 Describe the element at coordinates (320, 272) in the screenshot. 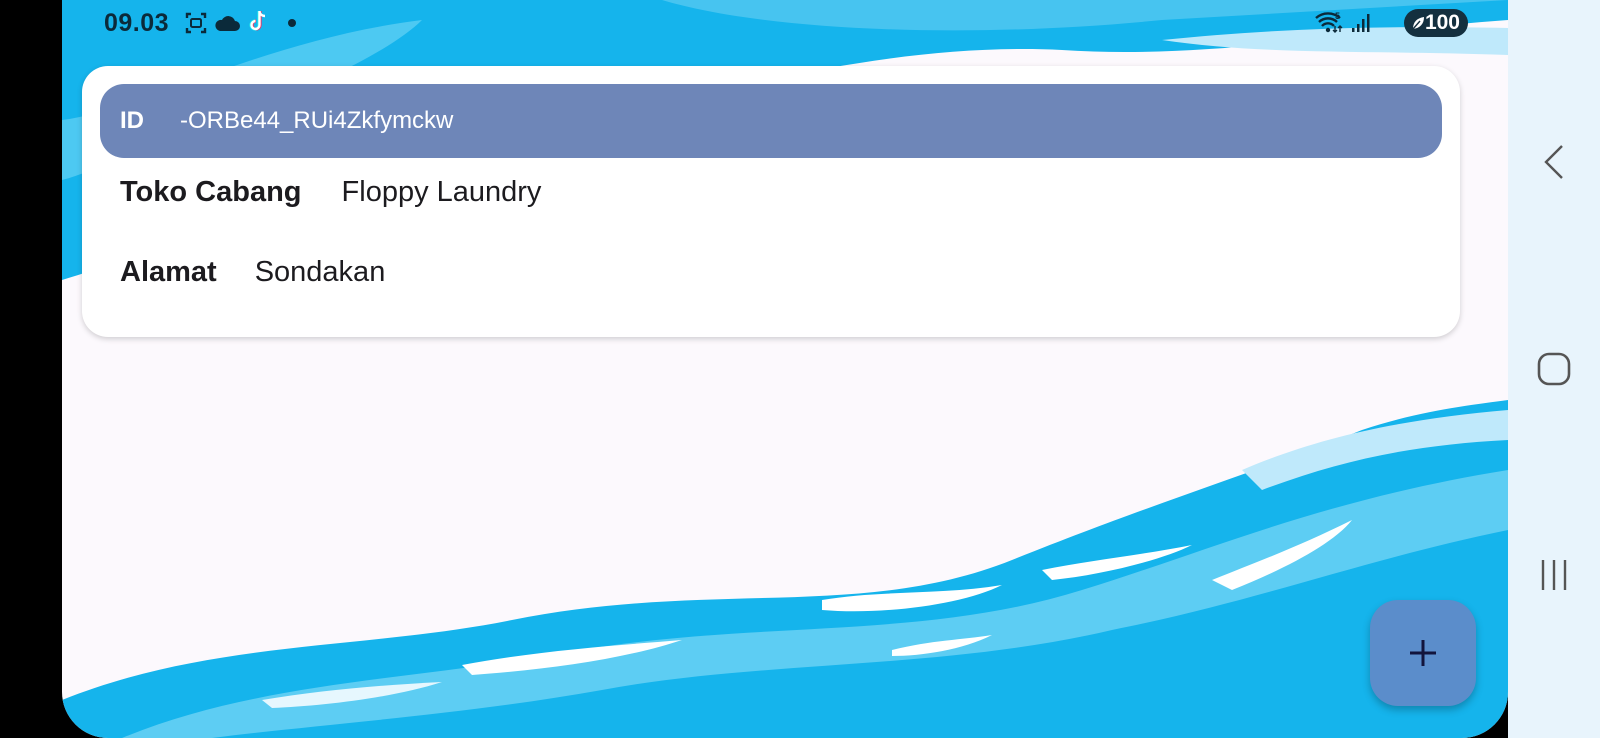

I see `address-value: Sondakan` at that location.